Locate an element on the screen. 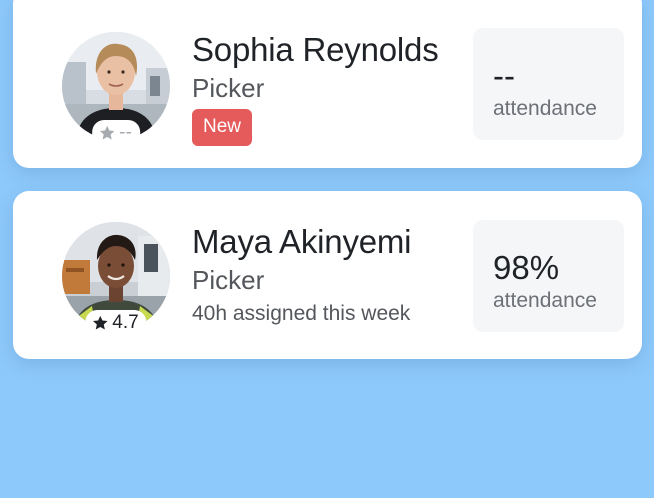 Image resolution: width=654 pixels, height=498 pixels. attendance-value: -- is located at coordinates (504, 75).